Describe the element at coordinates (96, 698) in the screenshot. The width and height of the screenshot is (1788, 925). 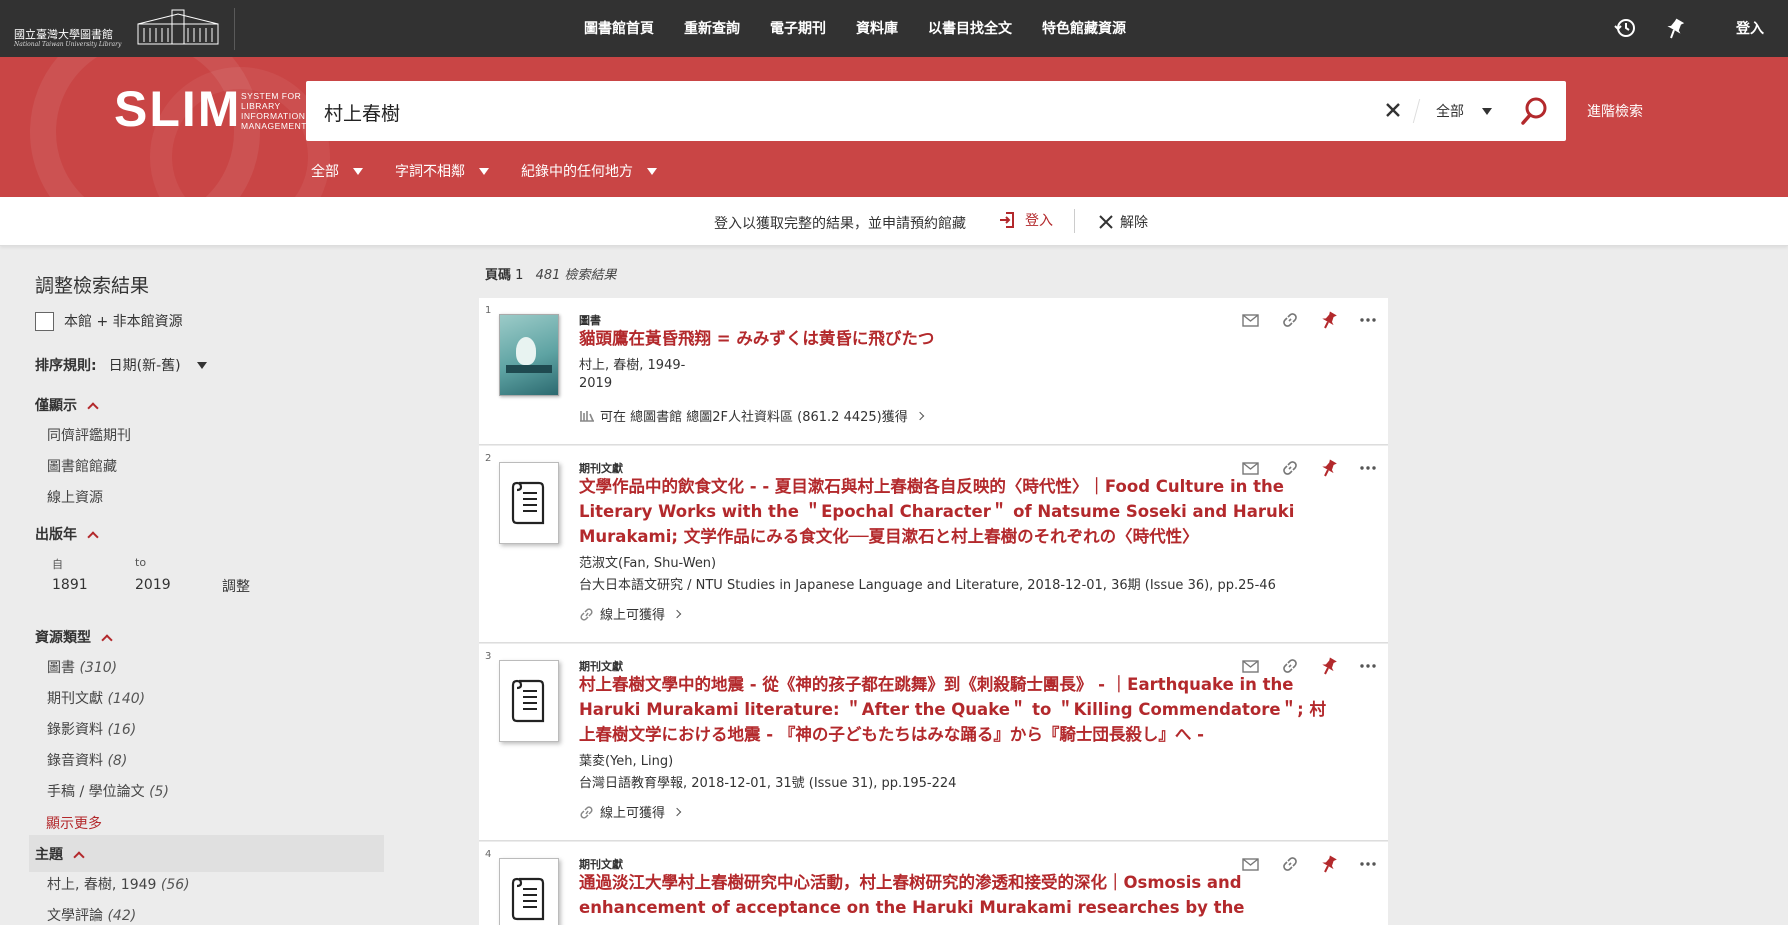
I see `facet-item: 期刊文獻 (140)` at that location.